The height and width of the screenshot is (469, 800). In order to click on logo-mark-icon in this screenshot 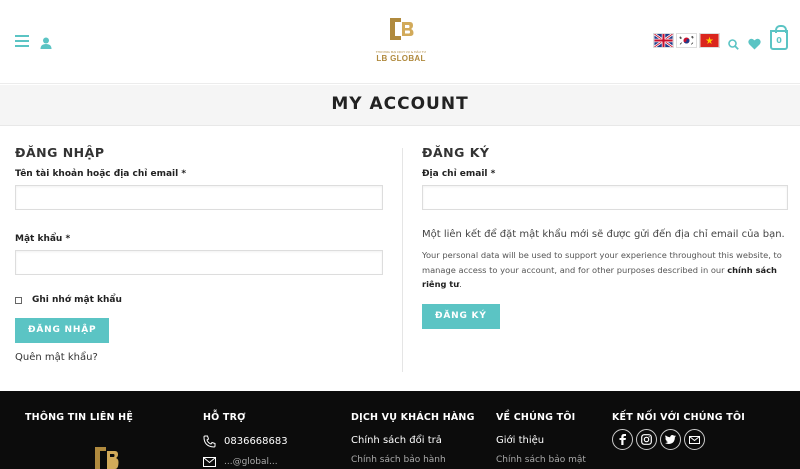, I will do `click(402, 29)`.